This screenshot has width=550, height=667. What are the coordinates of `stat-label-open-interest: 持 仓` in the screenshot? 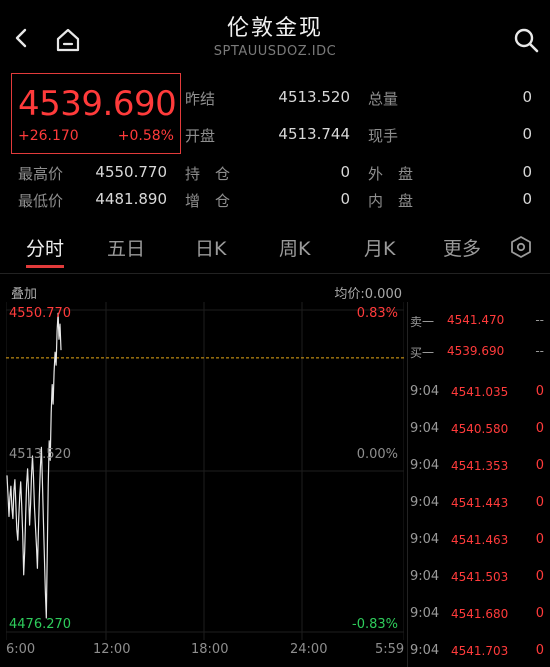 It's located at (208, 174).